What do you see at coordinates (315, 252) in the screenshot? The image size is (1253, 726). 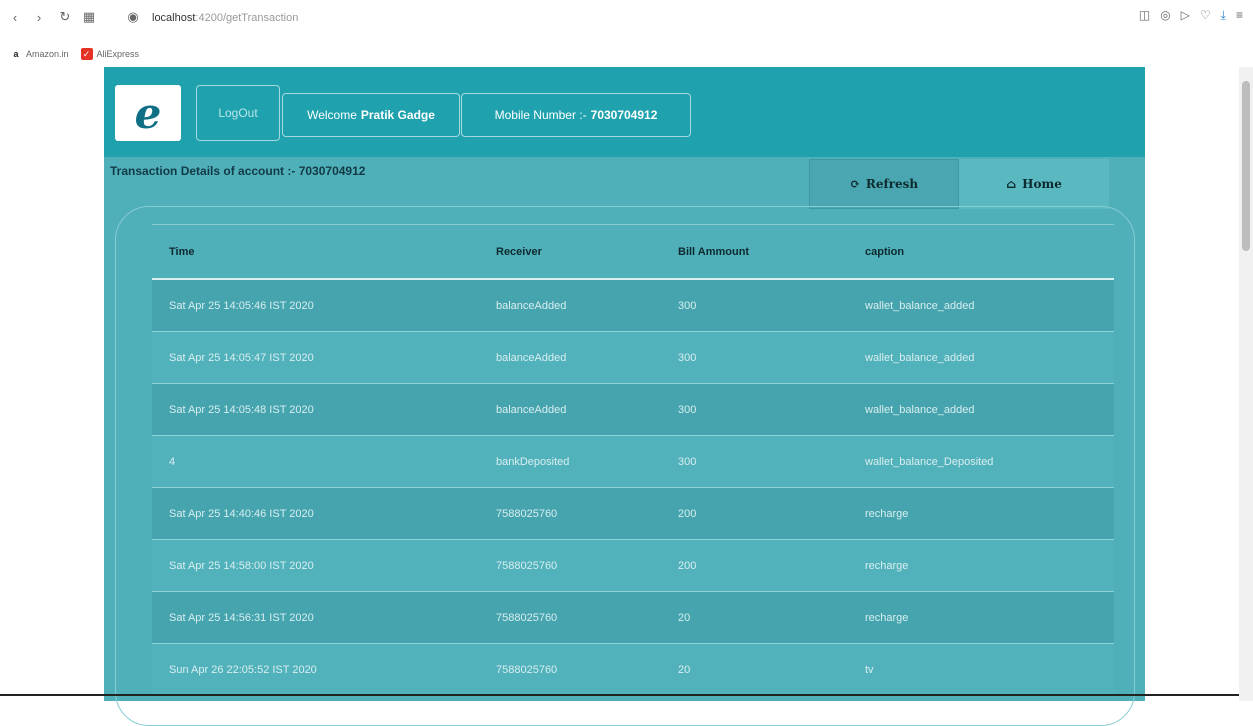 I see `column-header-time: Time` at bounding box center [315, 252].